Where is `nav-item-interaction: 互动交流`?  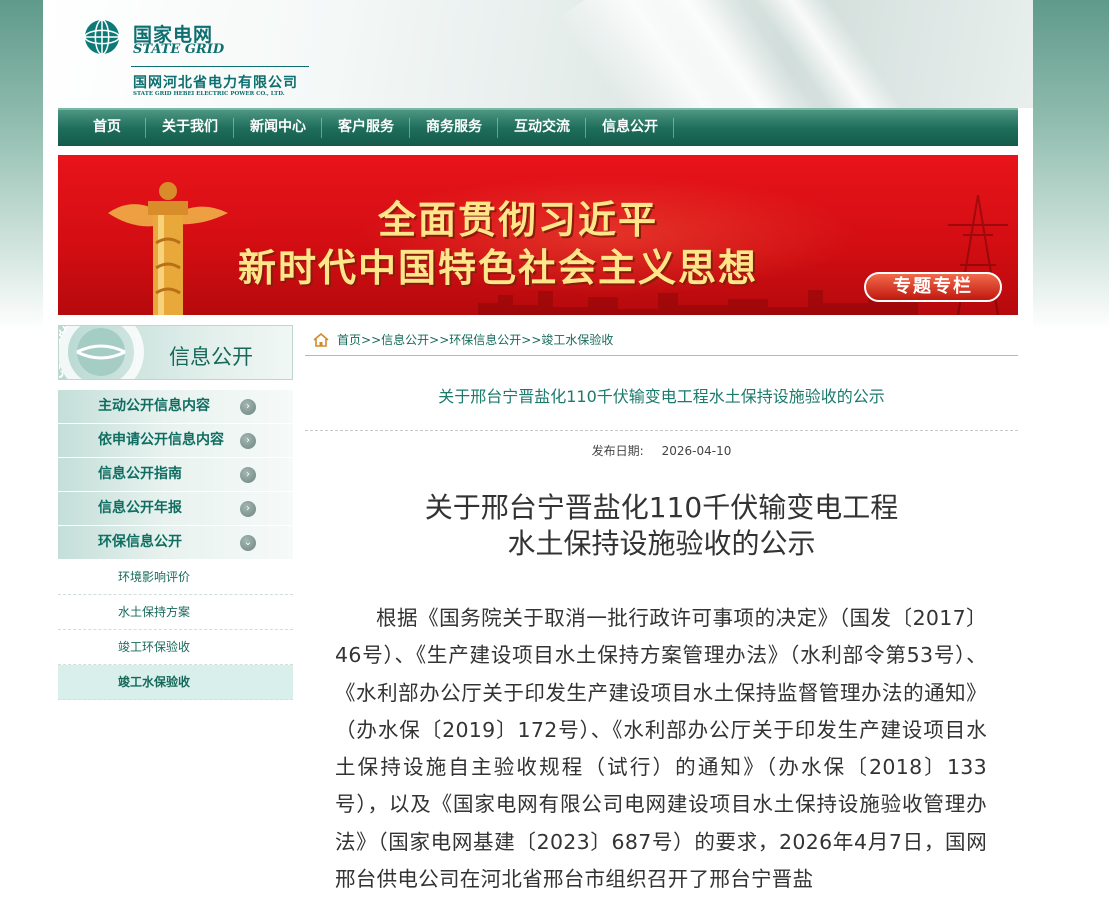
nav-item-interaction: 互动交流 is located at coordinates (542, 128).